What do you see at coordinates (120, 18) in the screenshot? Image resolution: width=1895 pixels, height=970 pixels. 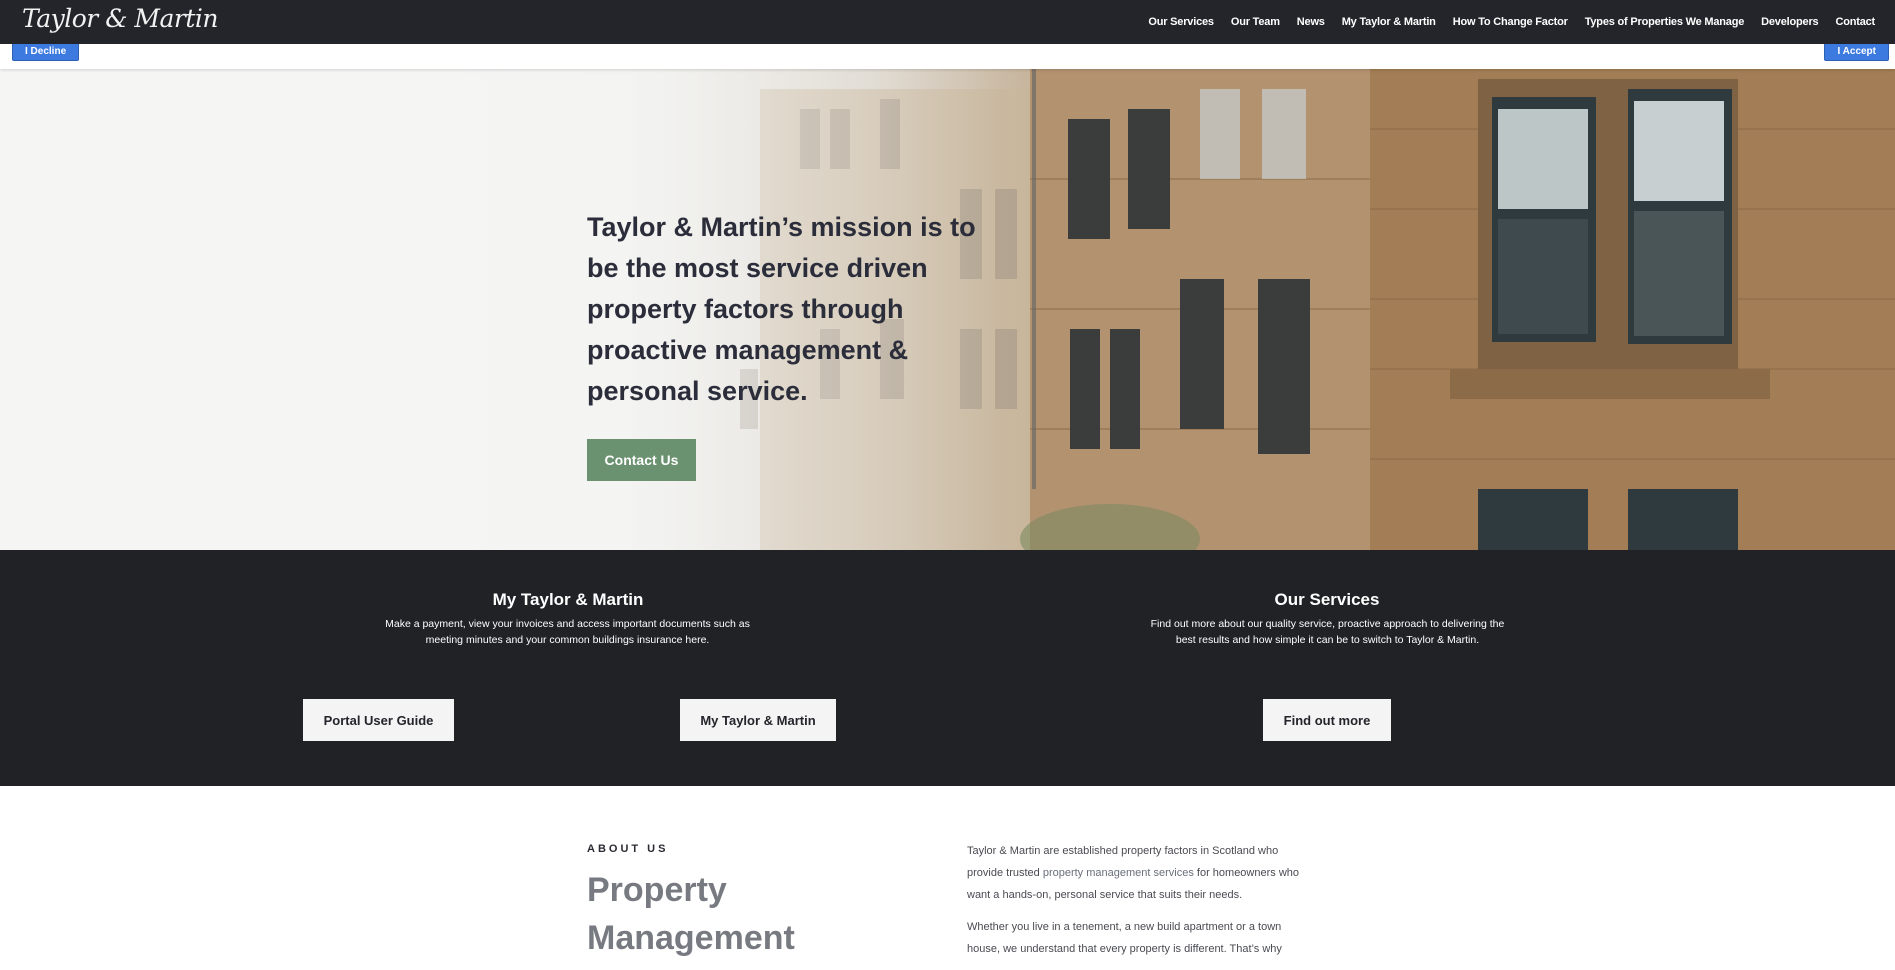 I see `site-logo: Taylor & Martin` at bounding box center [120, 18].